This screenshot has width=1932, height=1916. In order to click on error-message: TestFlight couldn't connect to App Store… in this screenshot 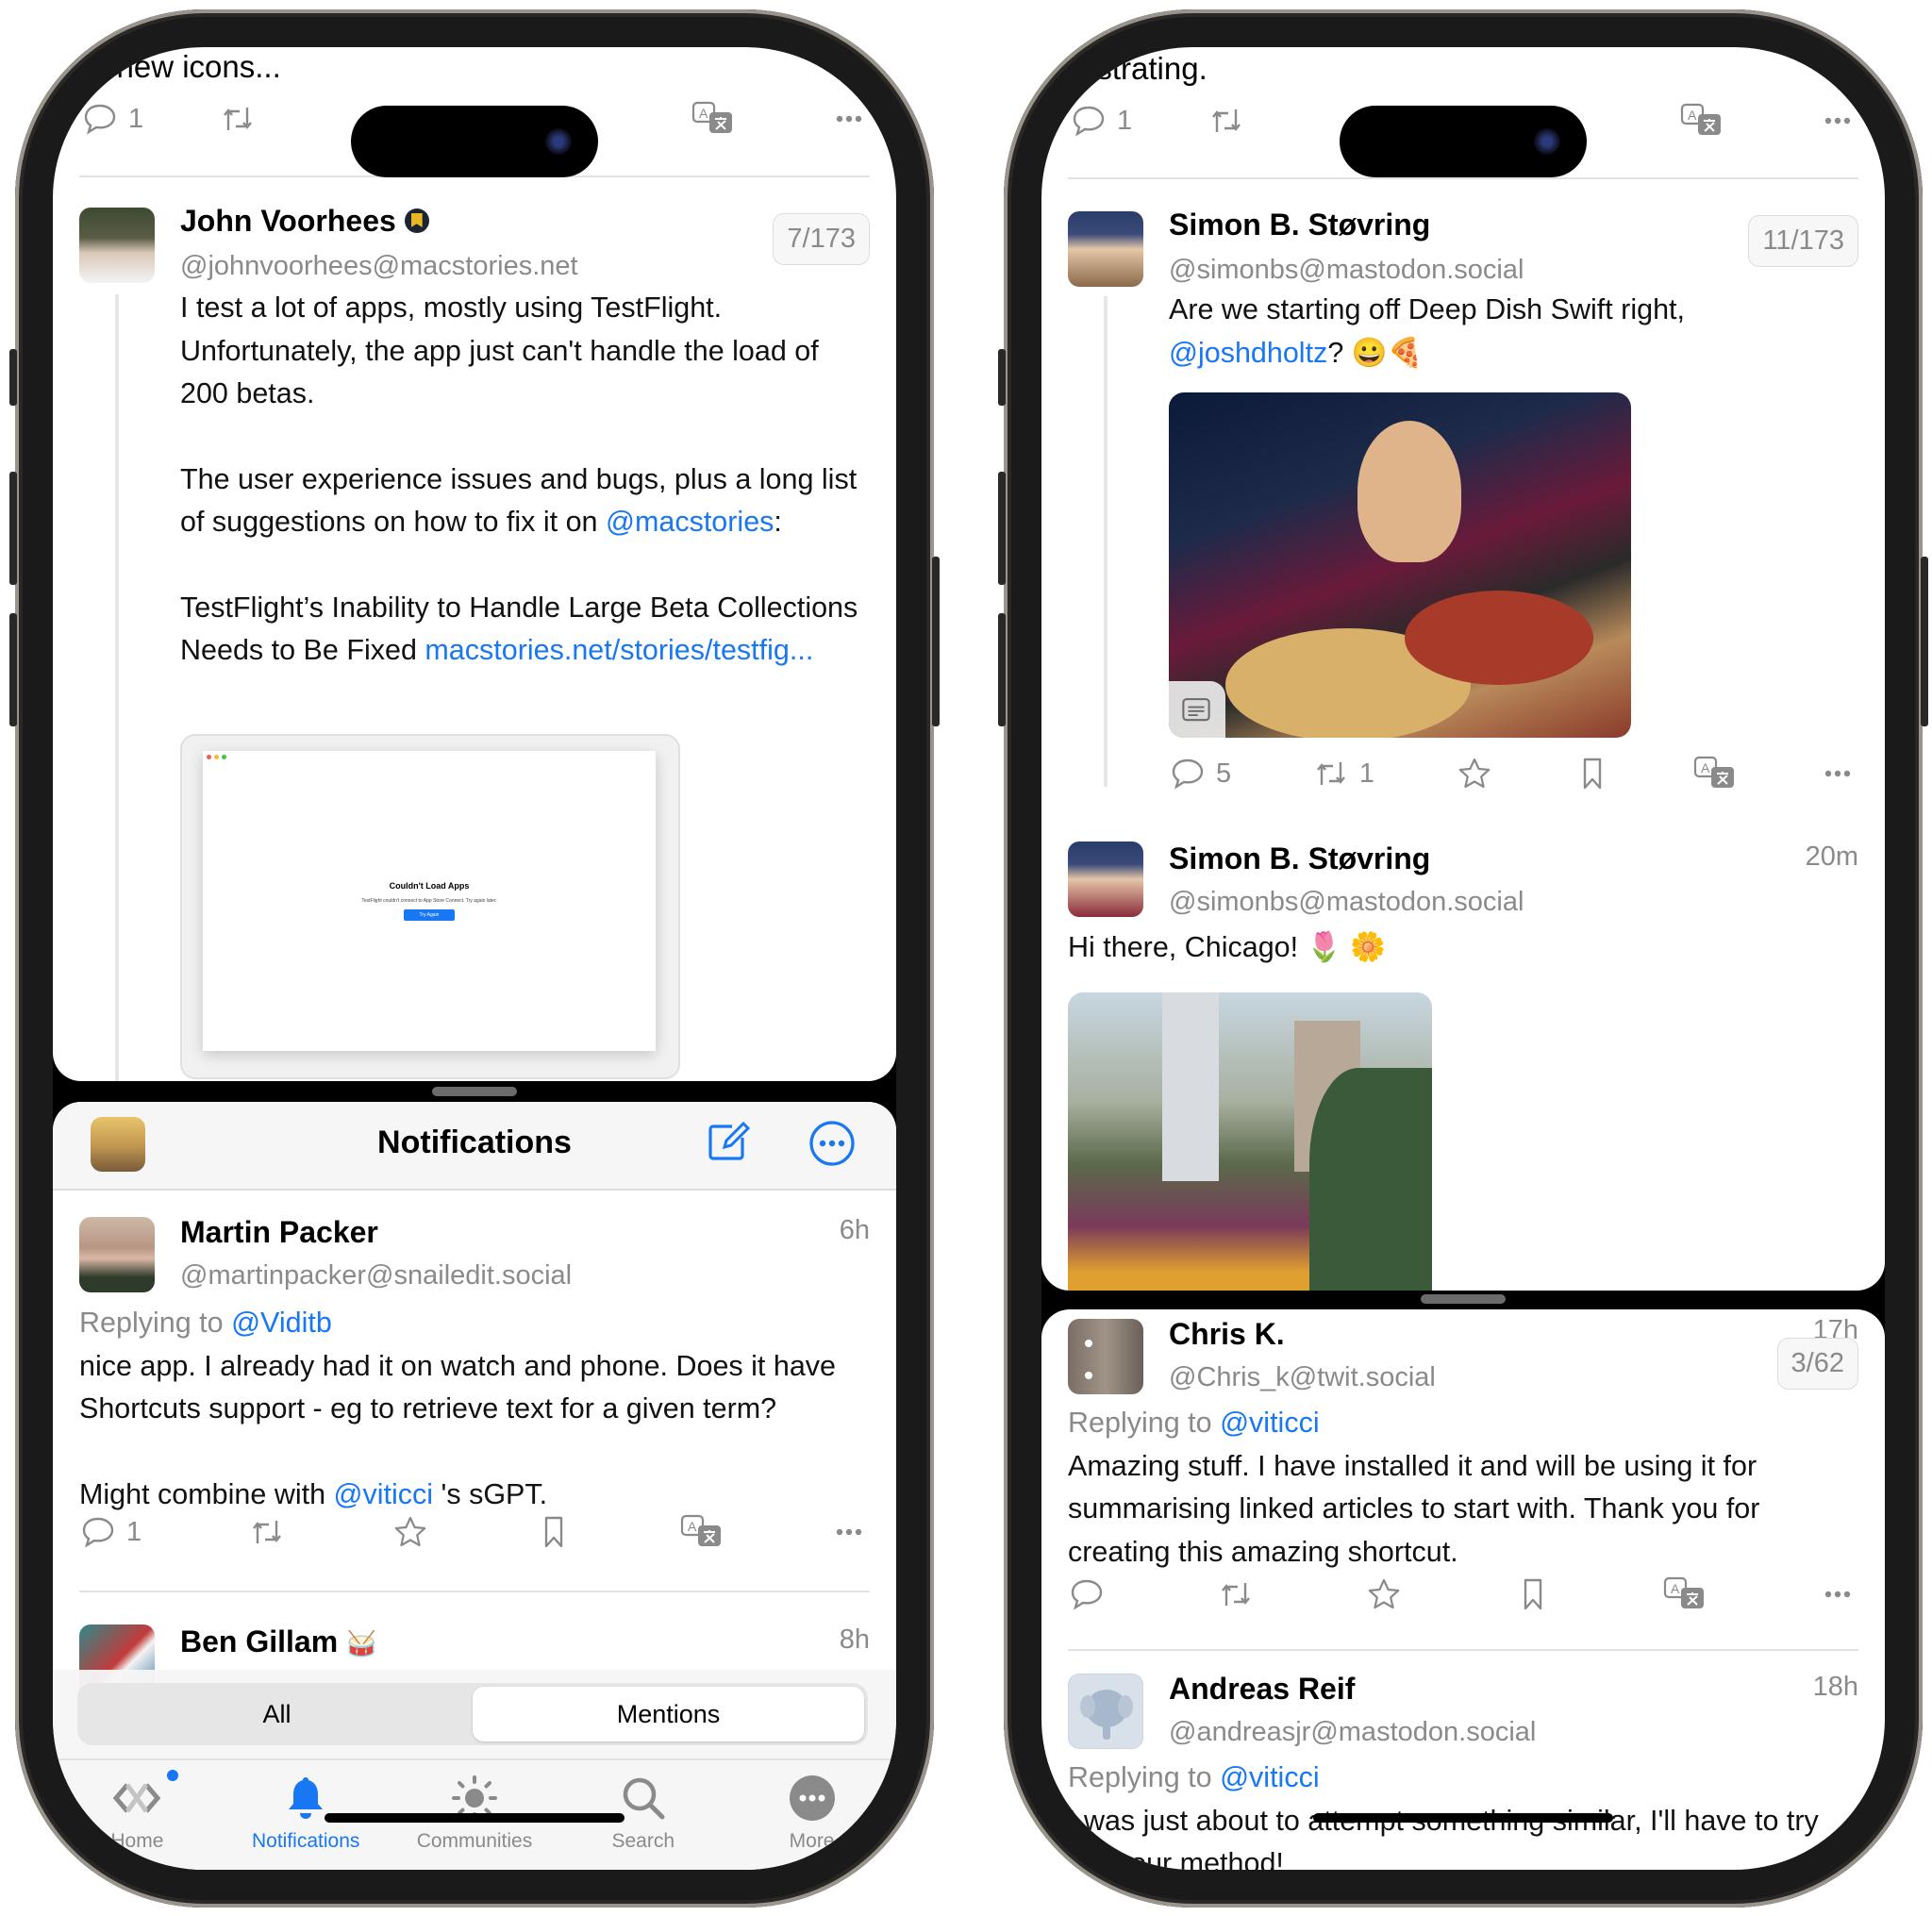, I will do `click(429, 901)`.